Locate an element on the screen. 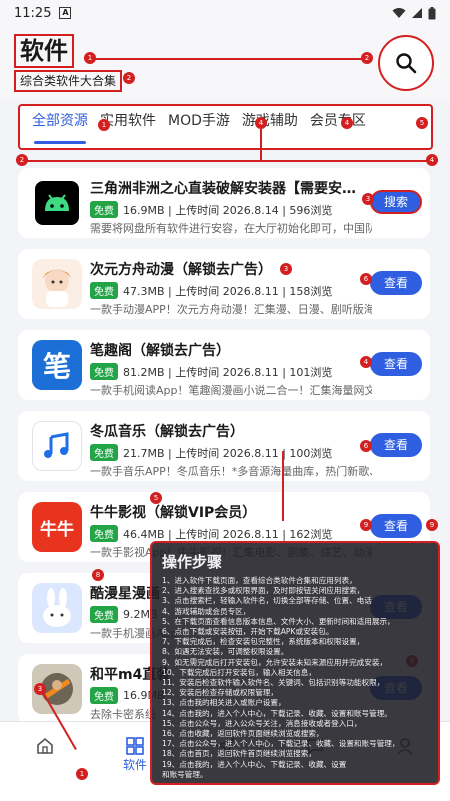 Image resolution: width=450 pixels, height=801 pixels. app-meta: 47.3MB | 上传时间 2026.8.11 | 158浏览 is located at coordinates (228, 291).